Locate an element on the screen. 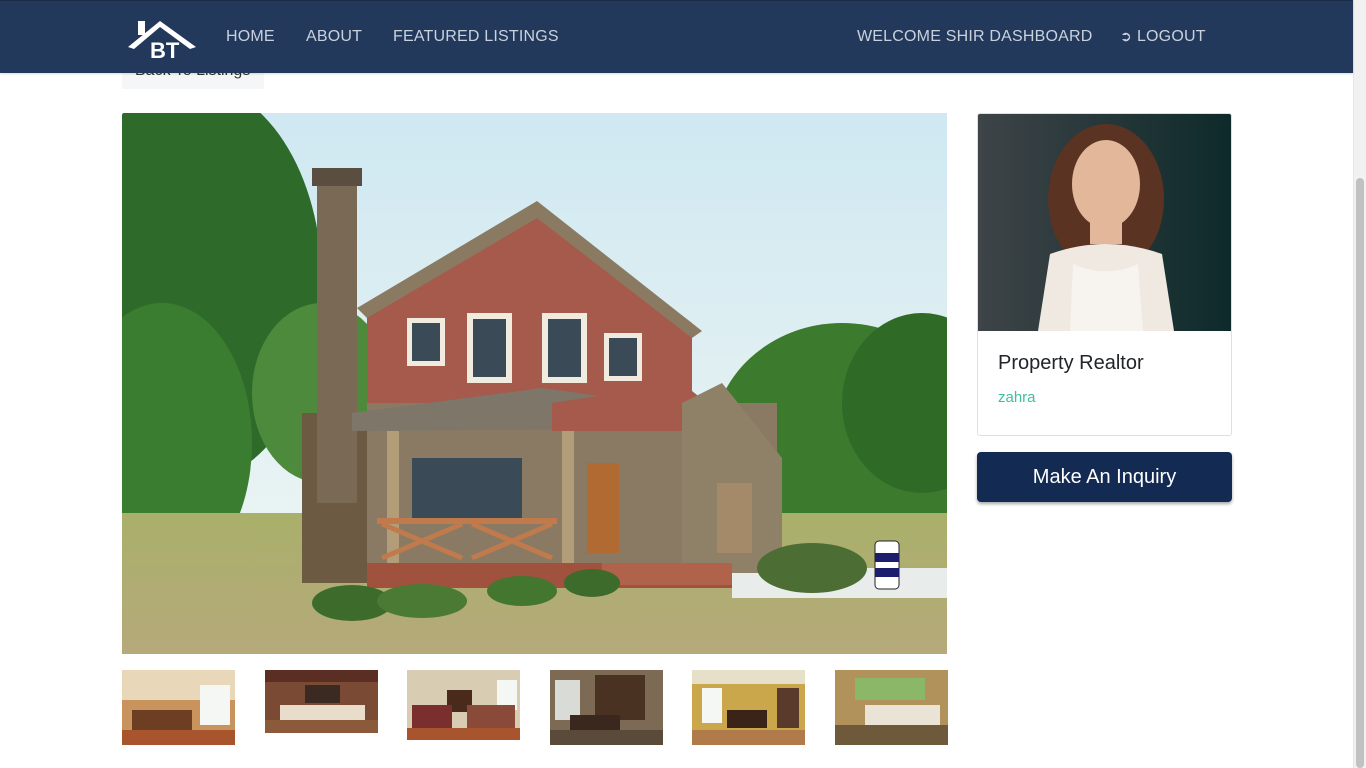  thumbnail-living-room is located at coordinates (321, 701).